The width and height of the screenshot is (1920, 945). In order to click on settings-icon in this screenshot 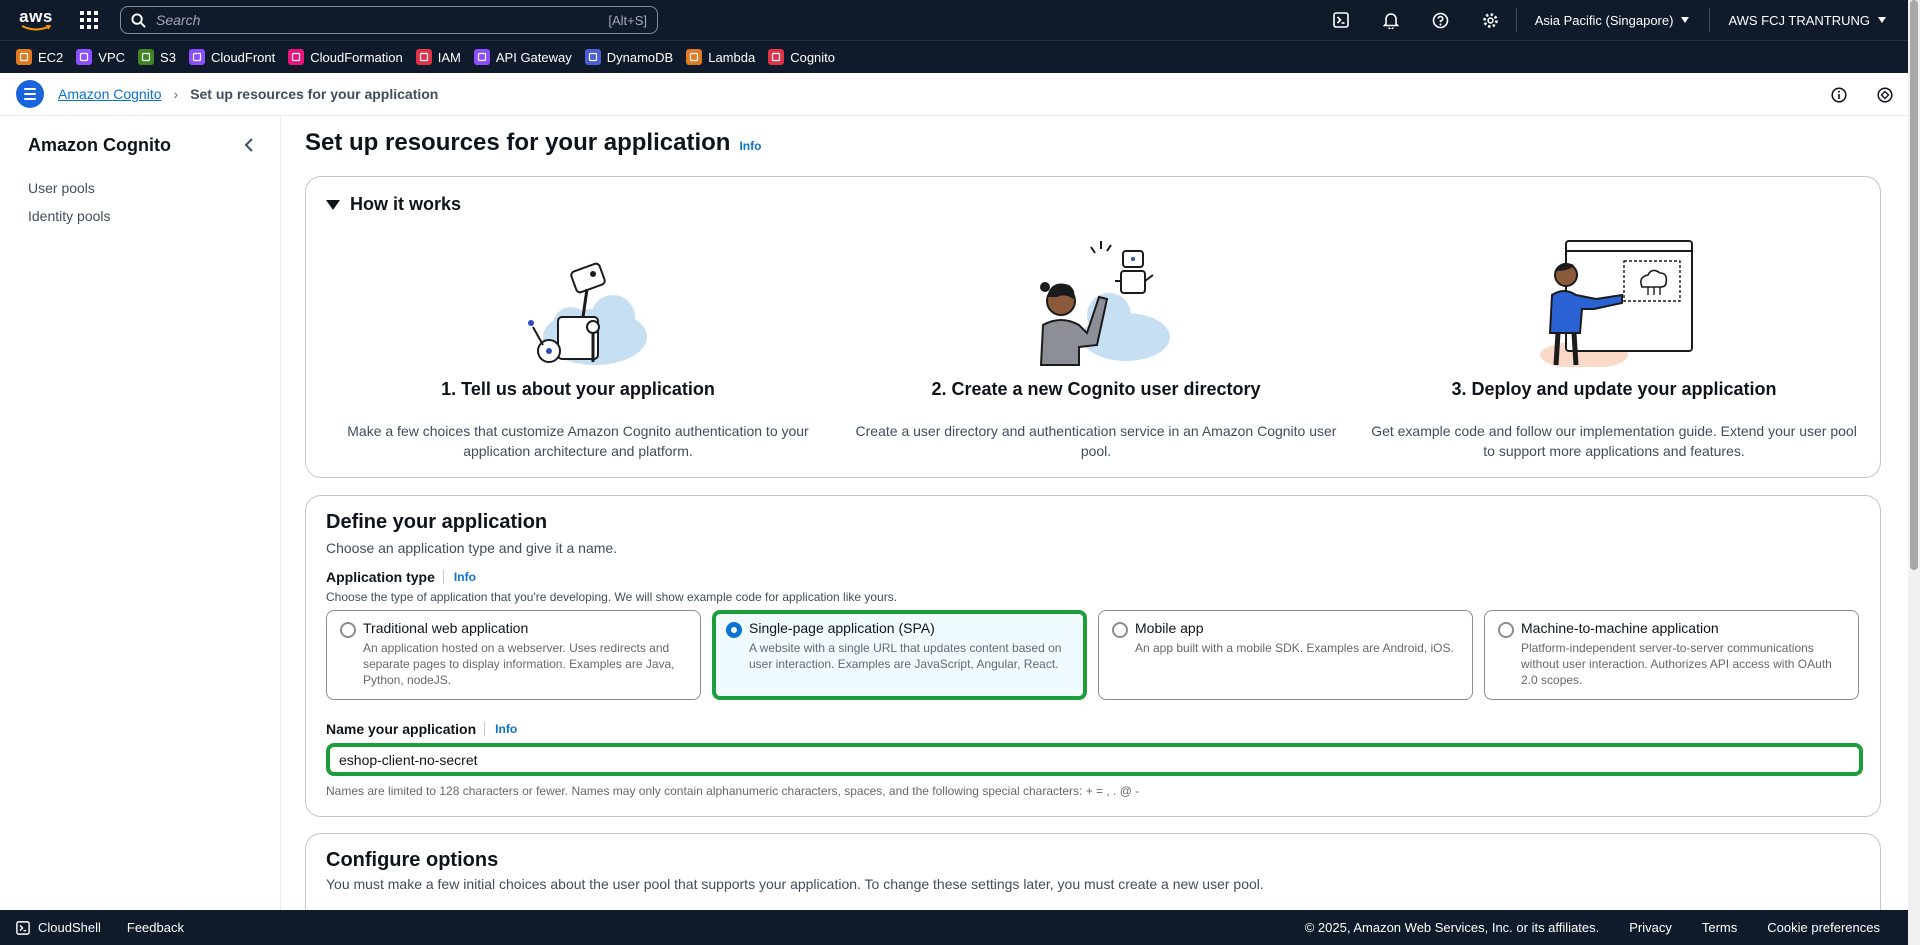, I will do `click(1491, 20)`.